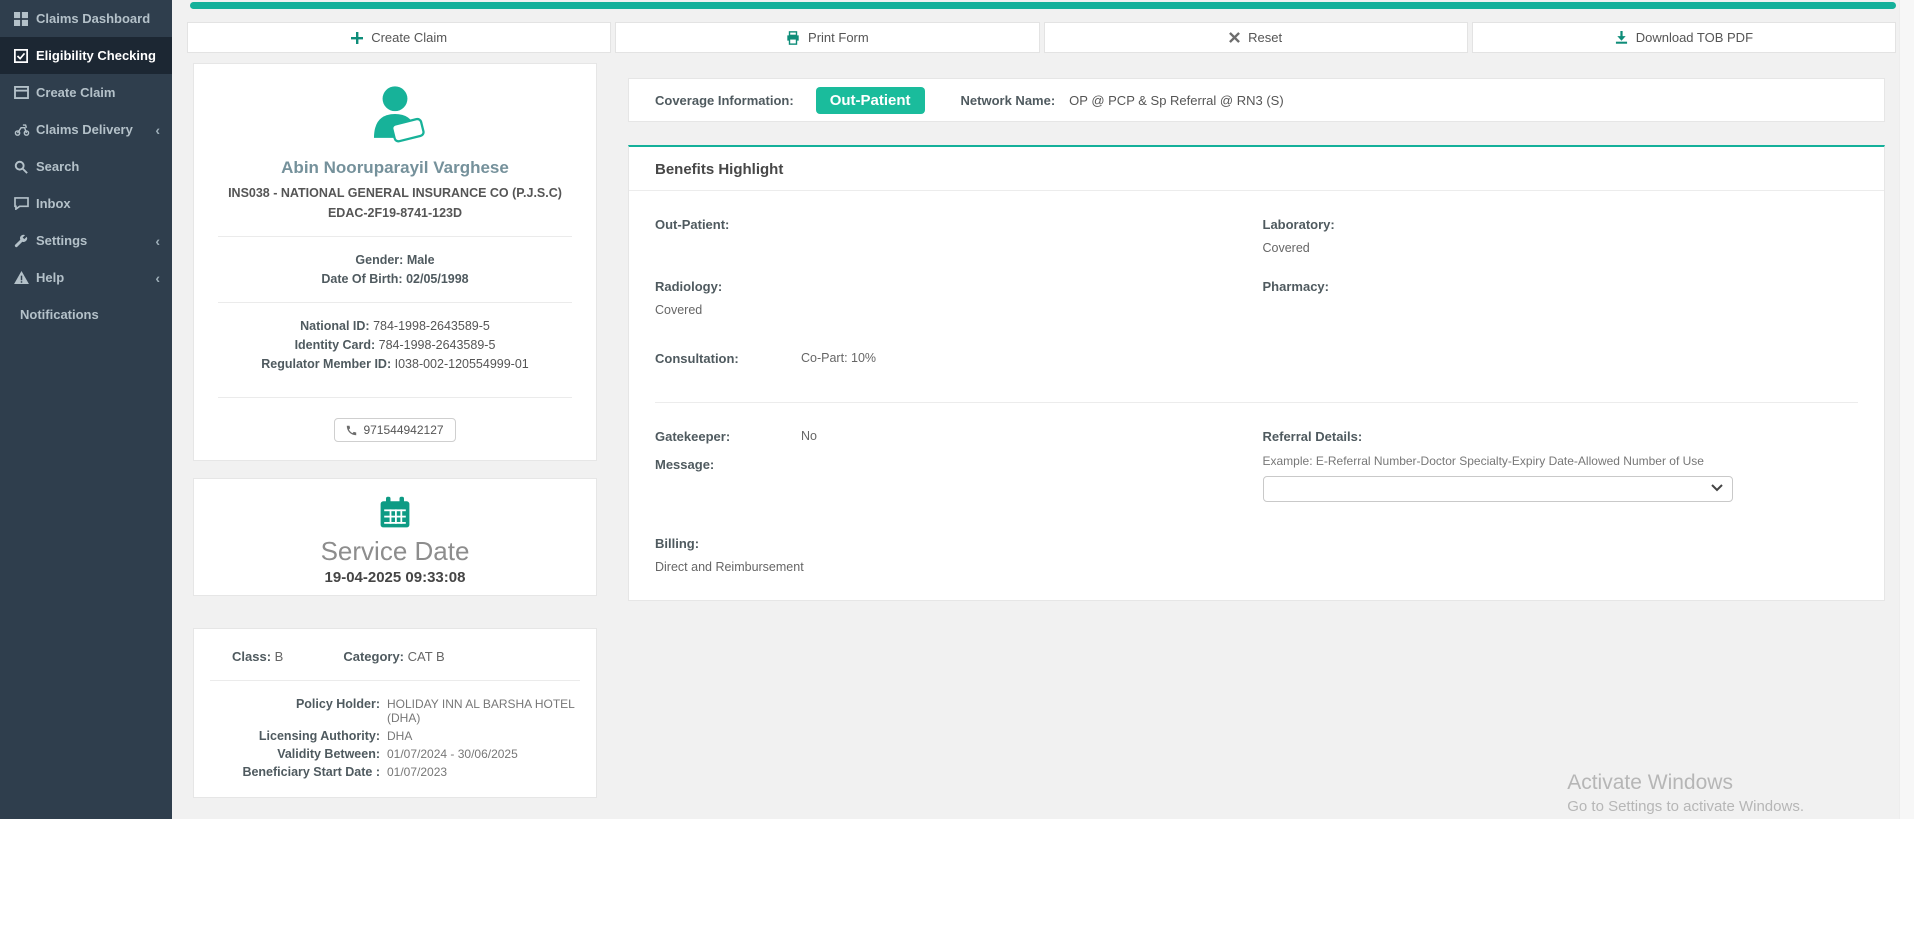  What do you see at coordinates (697, 358) in the screenshot?
I see `consultation-label: Consultation:` at bounding box center [697, 358].